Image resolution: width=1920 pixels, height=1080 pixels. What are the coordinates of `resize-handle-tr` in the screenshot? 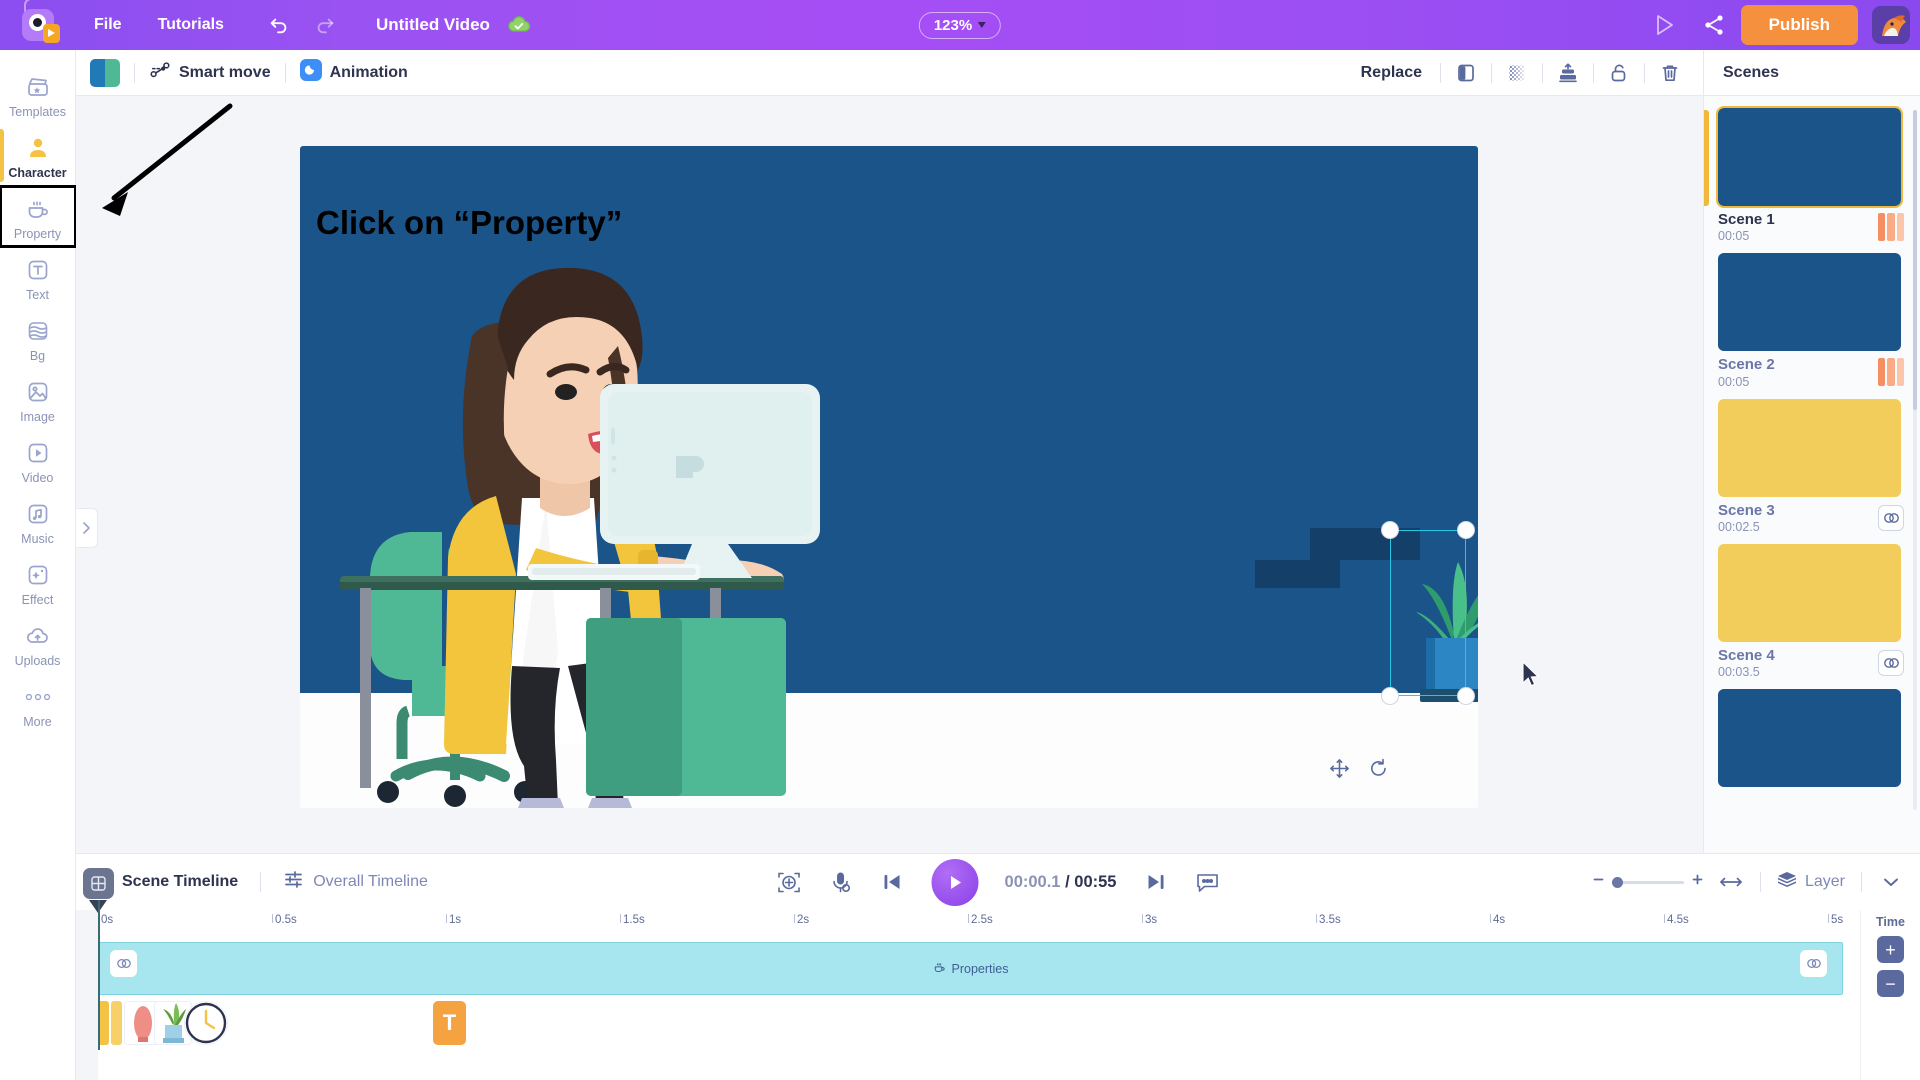 It's located at (1466, 530).